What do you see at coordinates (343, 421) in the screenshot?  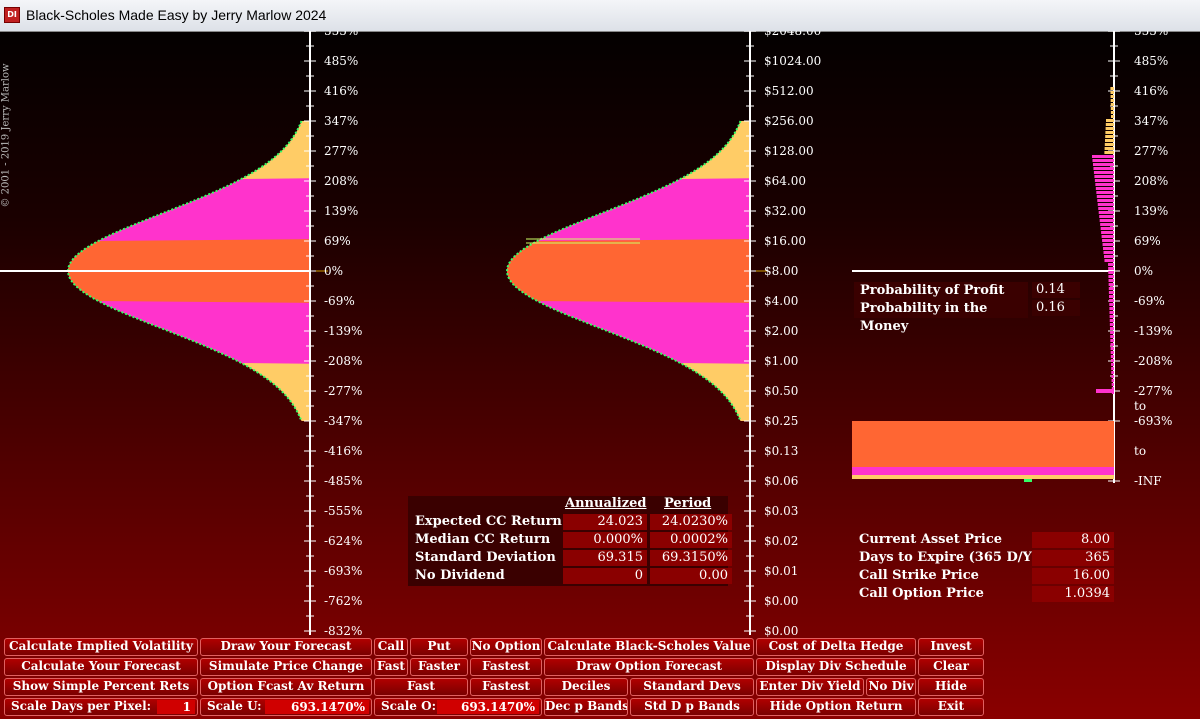 I see `left-axis-tick-label: -347%` at bounding box center [343, 421].